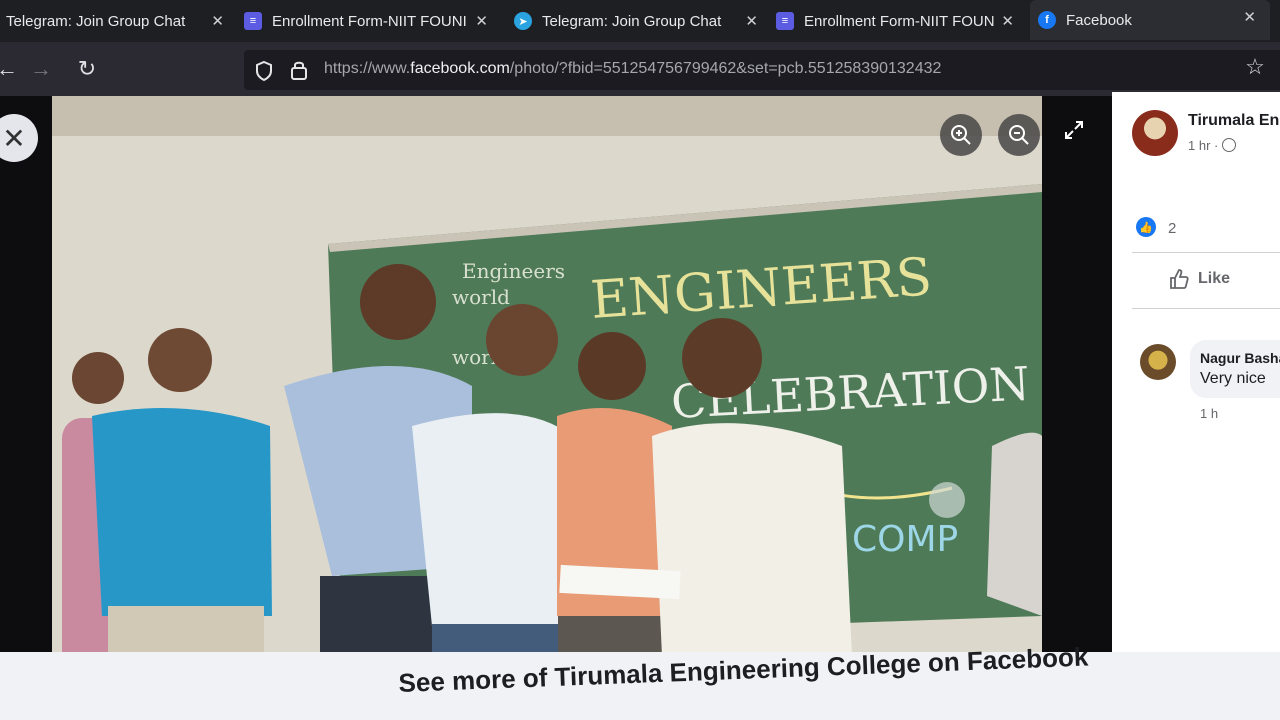 This screenshot has width=1280, height=720. I want to click on like-label: Like, so click(1214, 278).